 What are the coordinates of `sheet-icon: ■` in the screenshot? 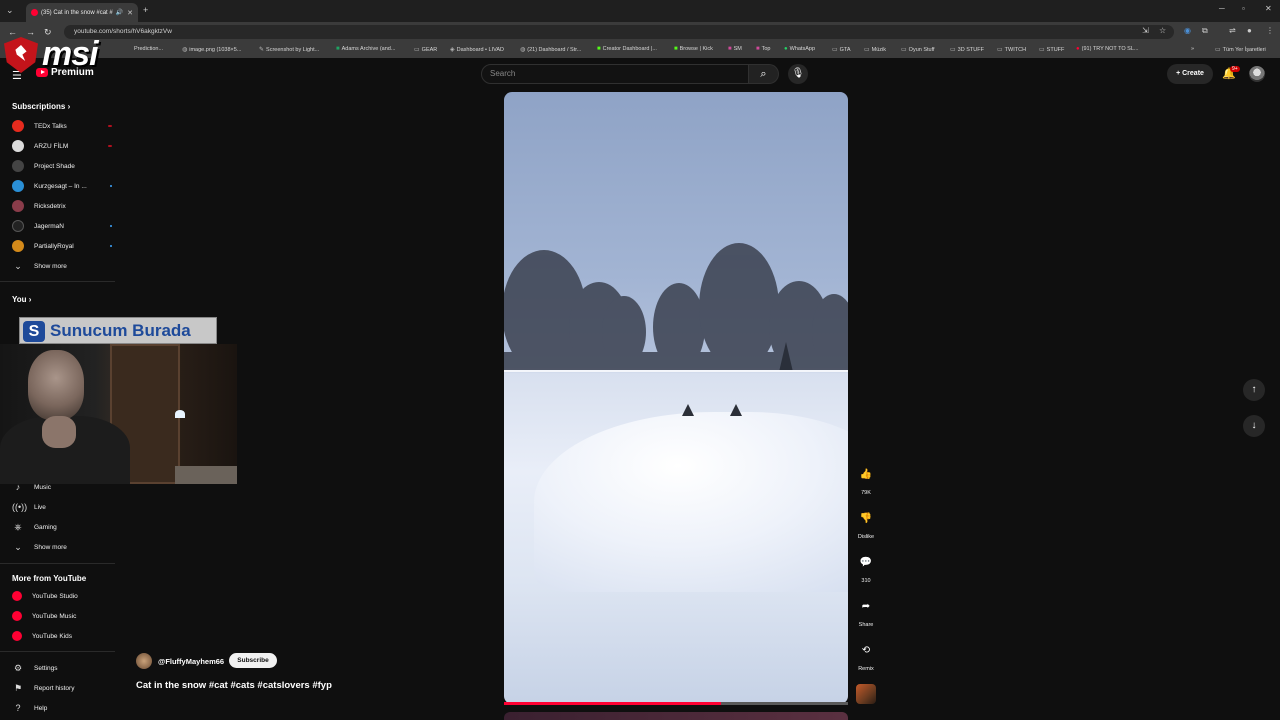 It's located at (338, 49).